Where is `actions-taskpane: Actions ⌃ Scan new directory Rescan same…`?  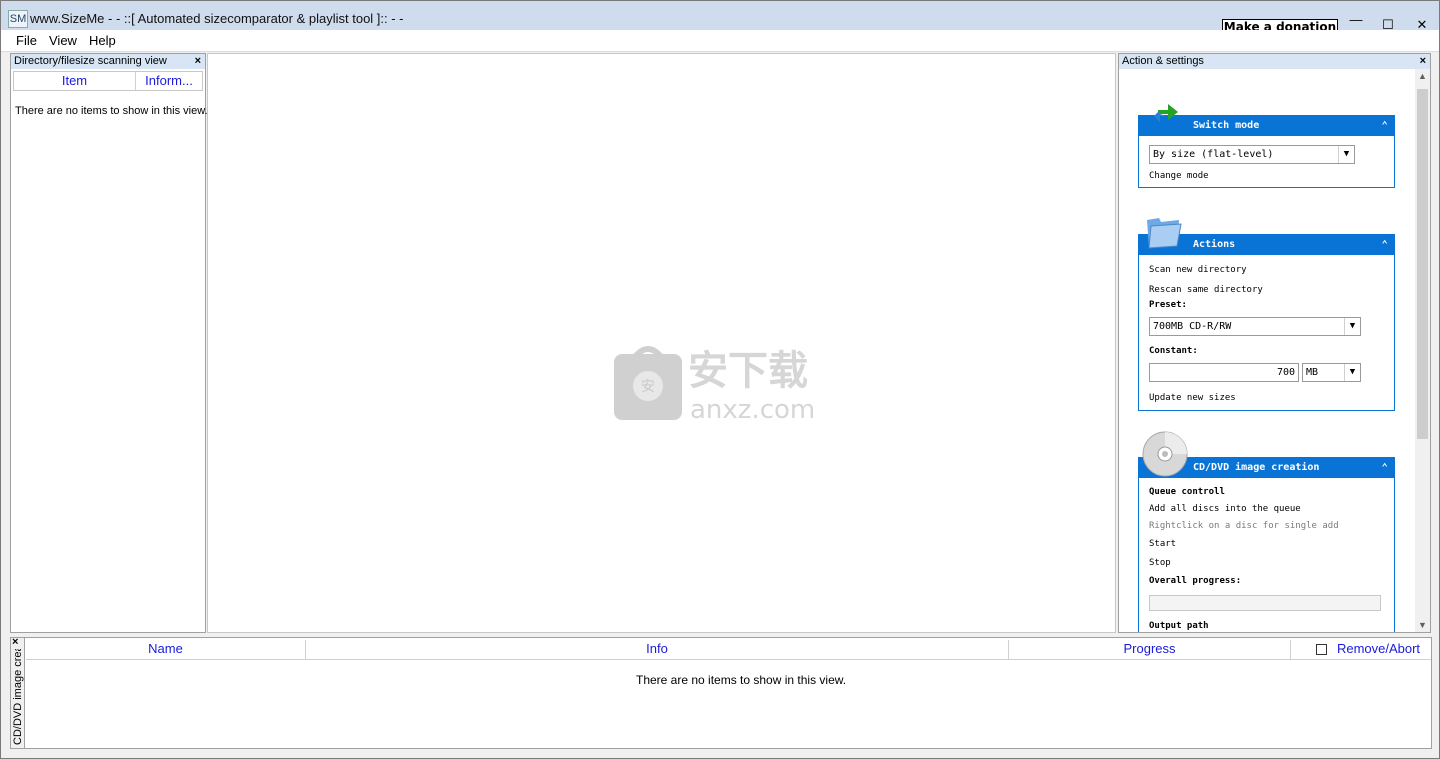
actions-taskpane: Actions ⌃ Scan new directory Rescan same… is located at coordinates (1266, 322).